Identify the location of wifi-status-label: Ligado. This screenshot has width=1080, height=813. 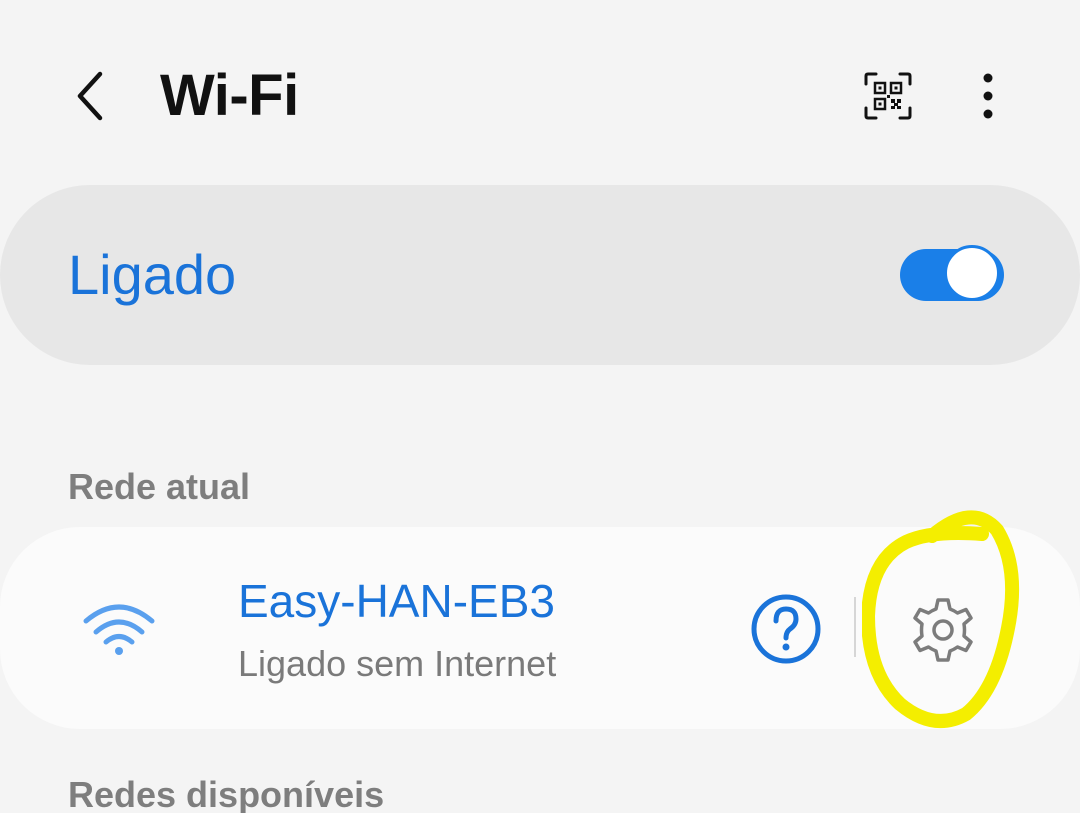
(152, 274).